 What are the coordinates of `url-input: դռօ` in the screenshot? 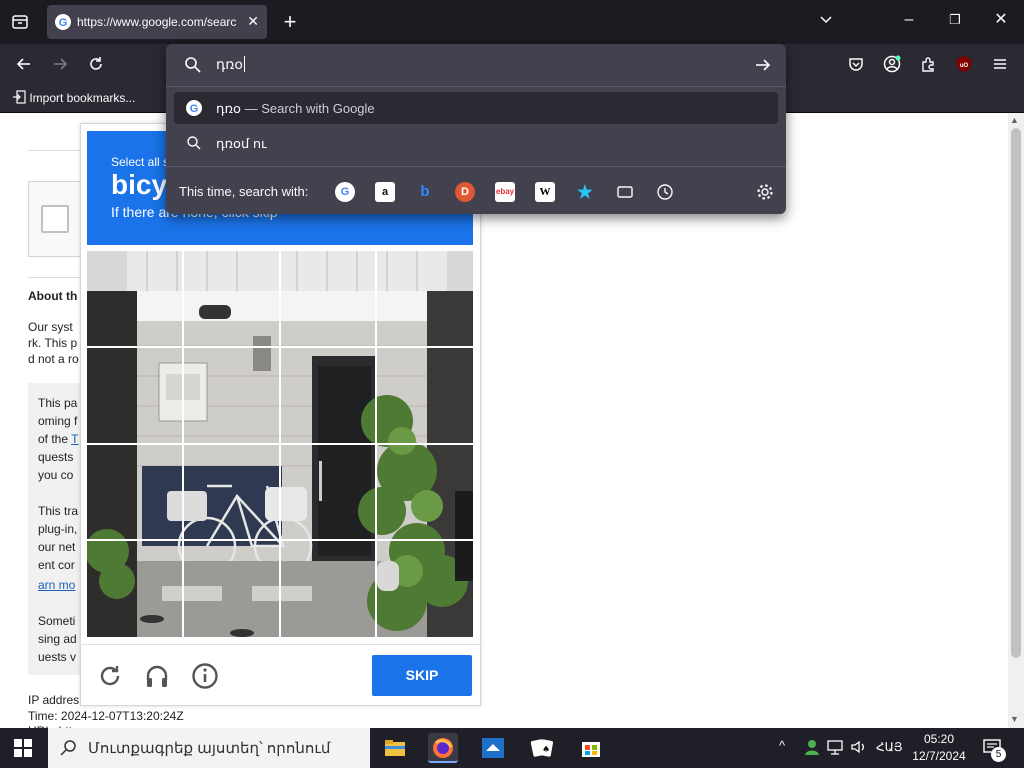 It's located at (466, 66).